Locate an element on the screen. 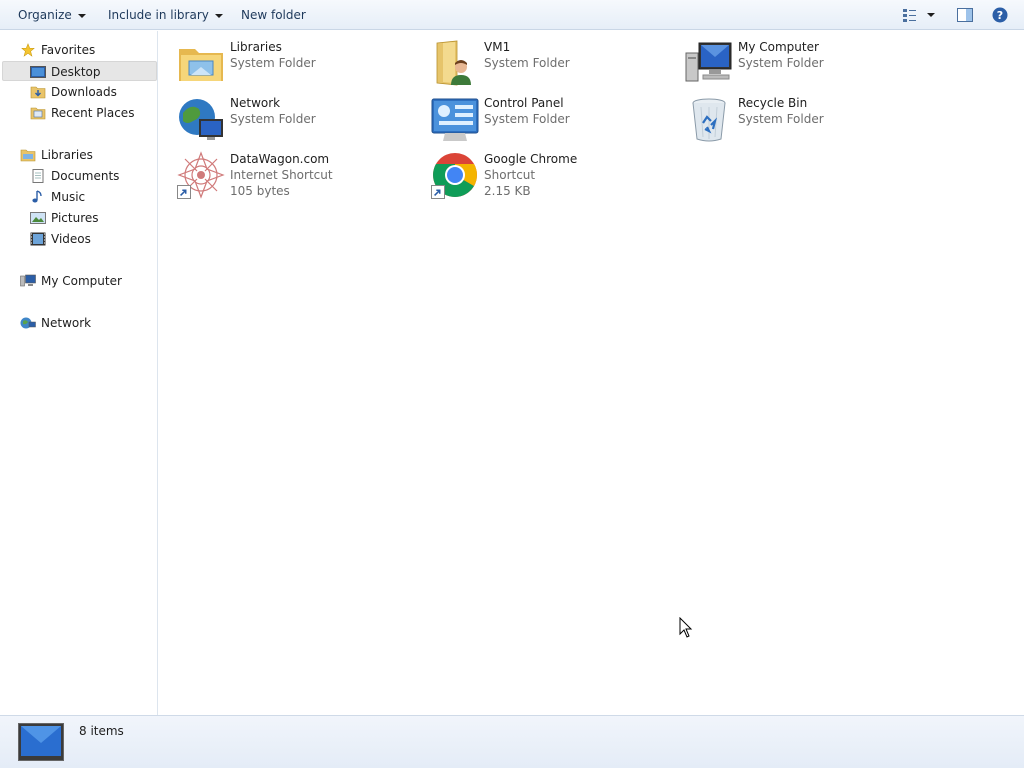  views-icon is located at coordinates (919, 15).